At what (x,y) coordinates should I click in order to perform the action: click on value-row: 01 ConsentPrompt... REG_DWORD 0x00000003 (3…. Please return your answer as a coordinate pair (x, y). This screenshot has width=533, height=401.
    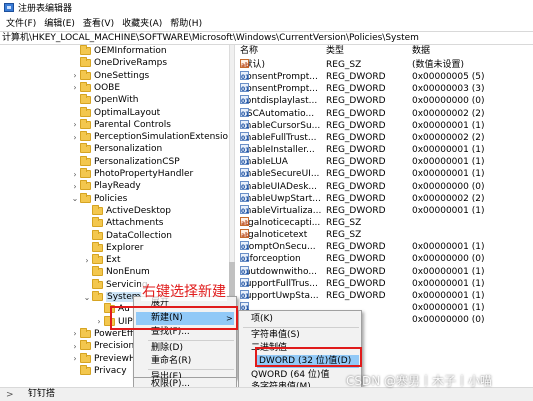
    Looking at the image, I should click on (384, 89).